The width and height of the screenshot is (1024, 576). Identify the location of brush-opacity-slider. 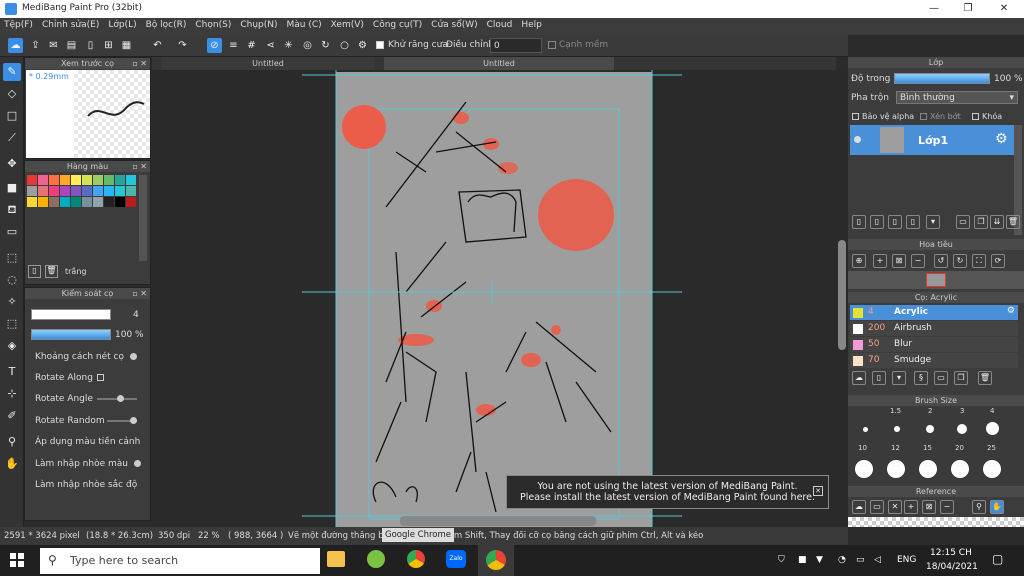
(71, 334).